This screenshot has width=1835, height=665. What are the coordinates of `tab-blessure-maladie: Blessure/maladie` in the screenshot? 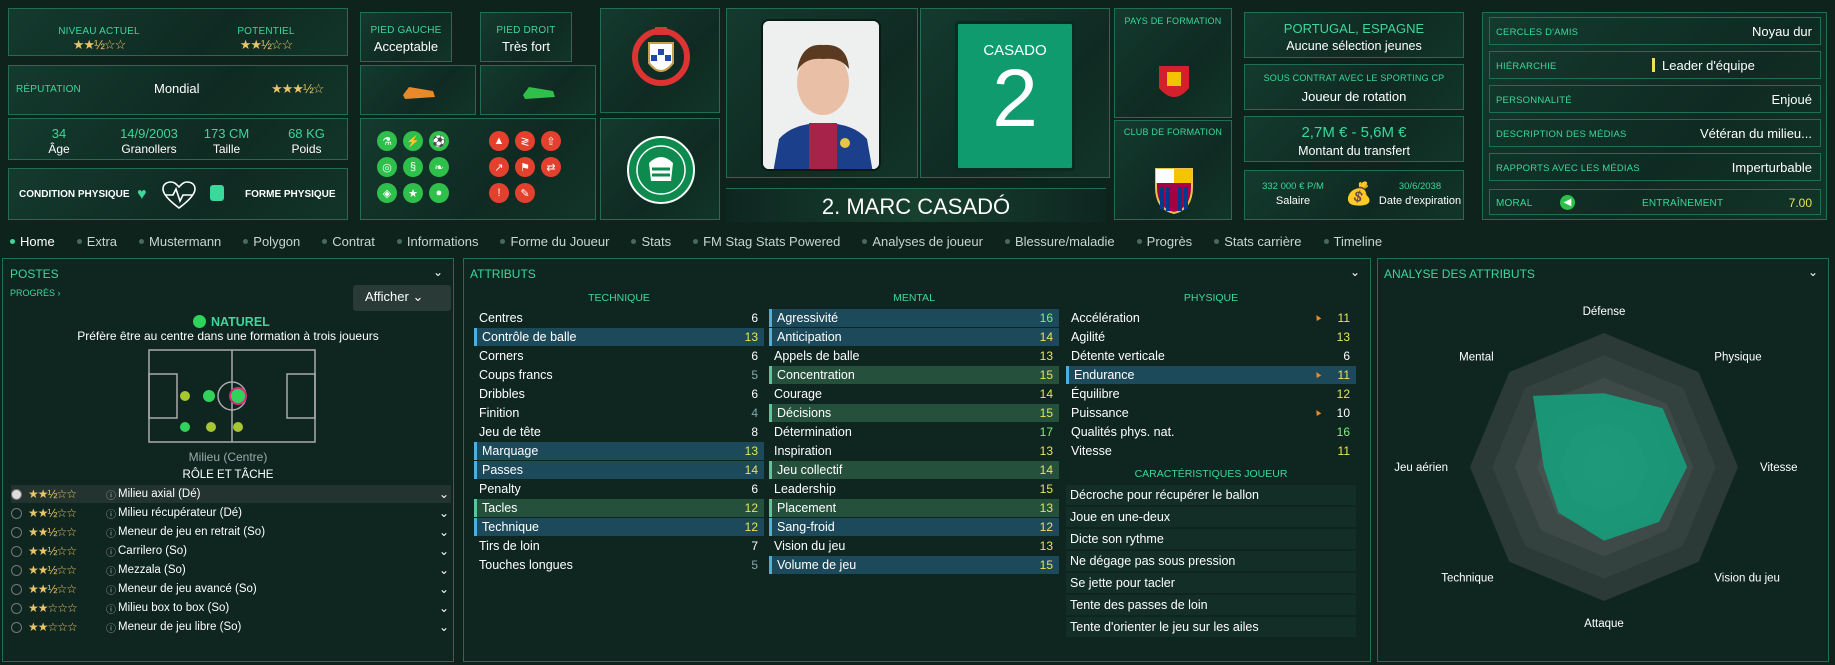 It's located at (1059, 241).